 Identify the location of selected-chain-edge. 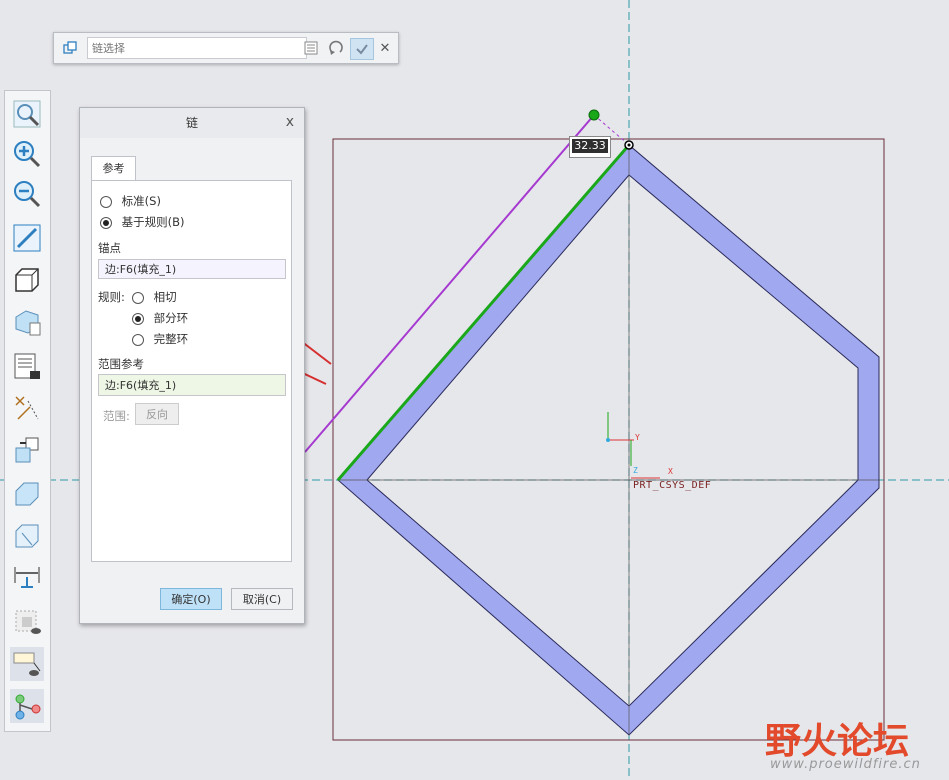
(483, 312).